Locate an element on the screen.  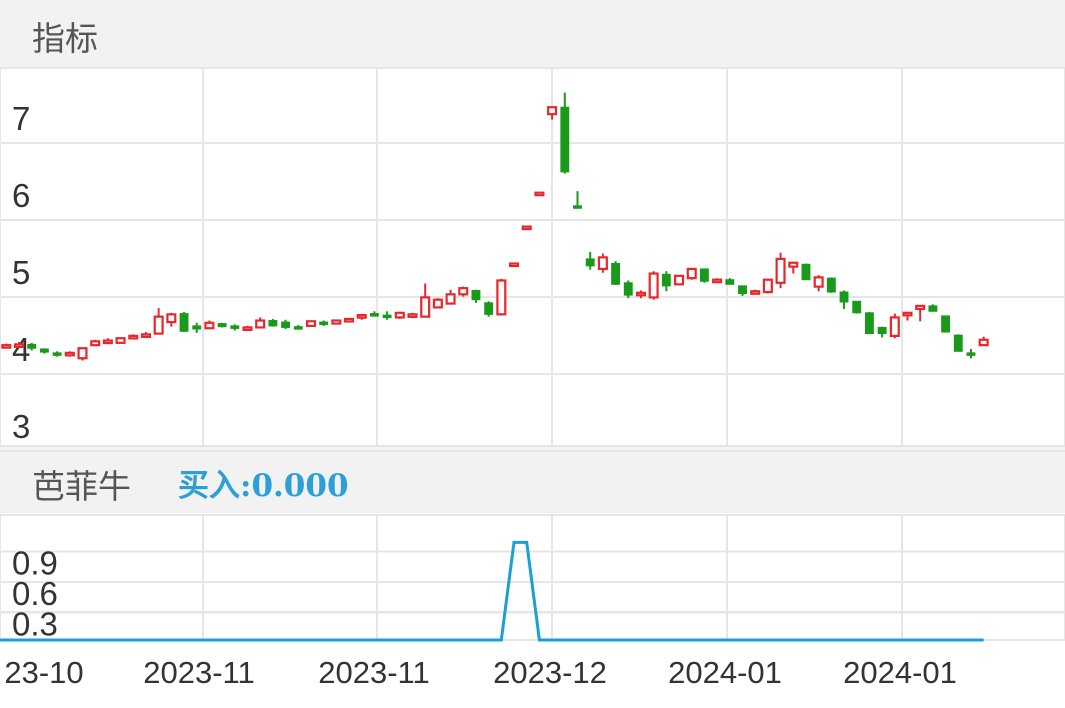
main-y-tick-label: 5 is located at coordinates (21, 272).